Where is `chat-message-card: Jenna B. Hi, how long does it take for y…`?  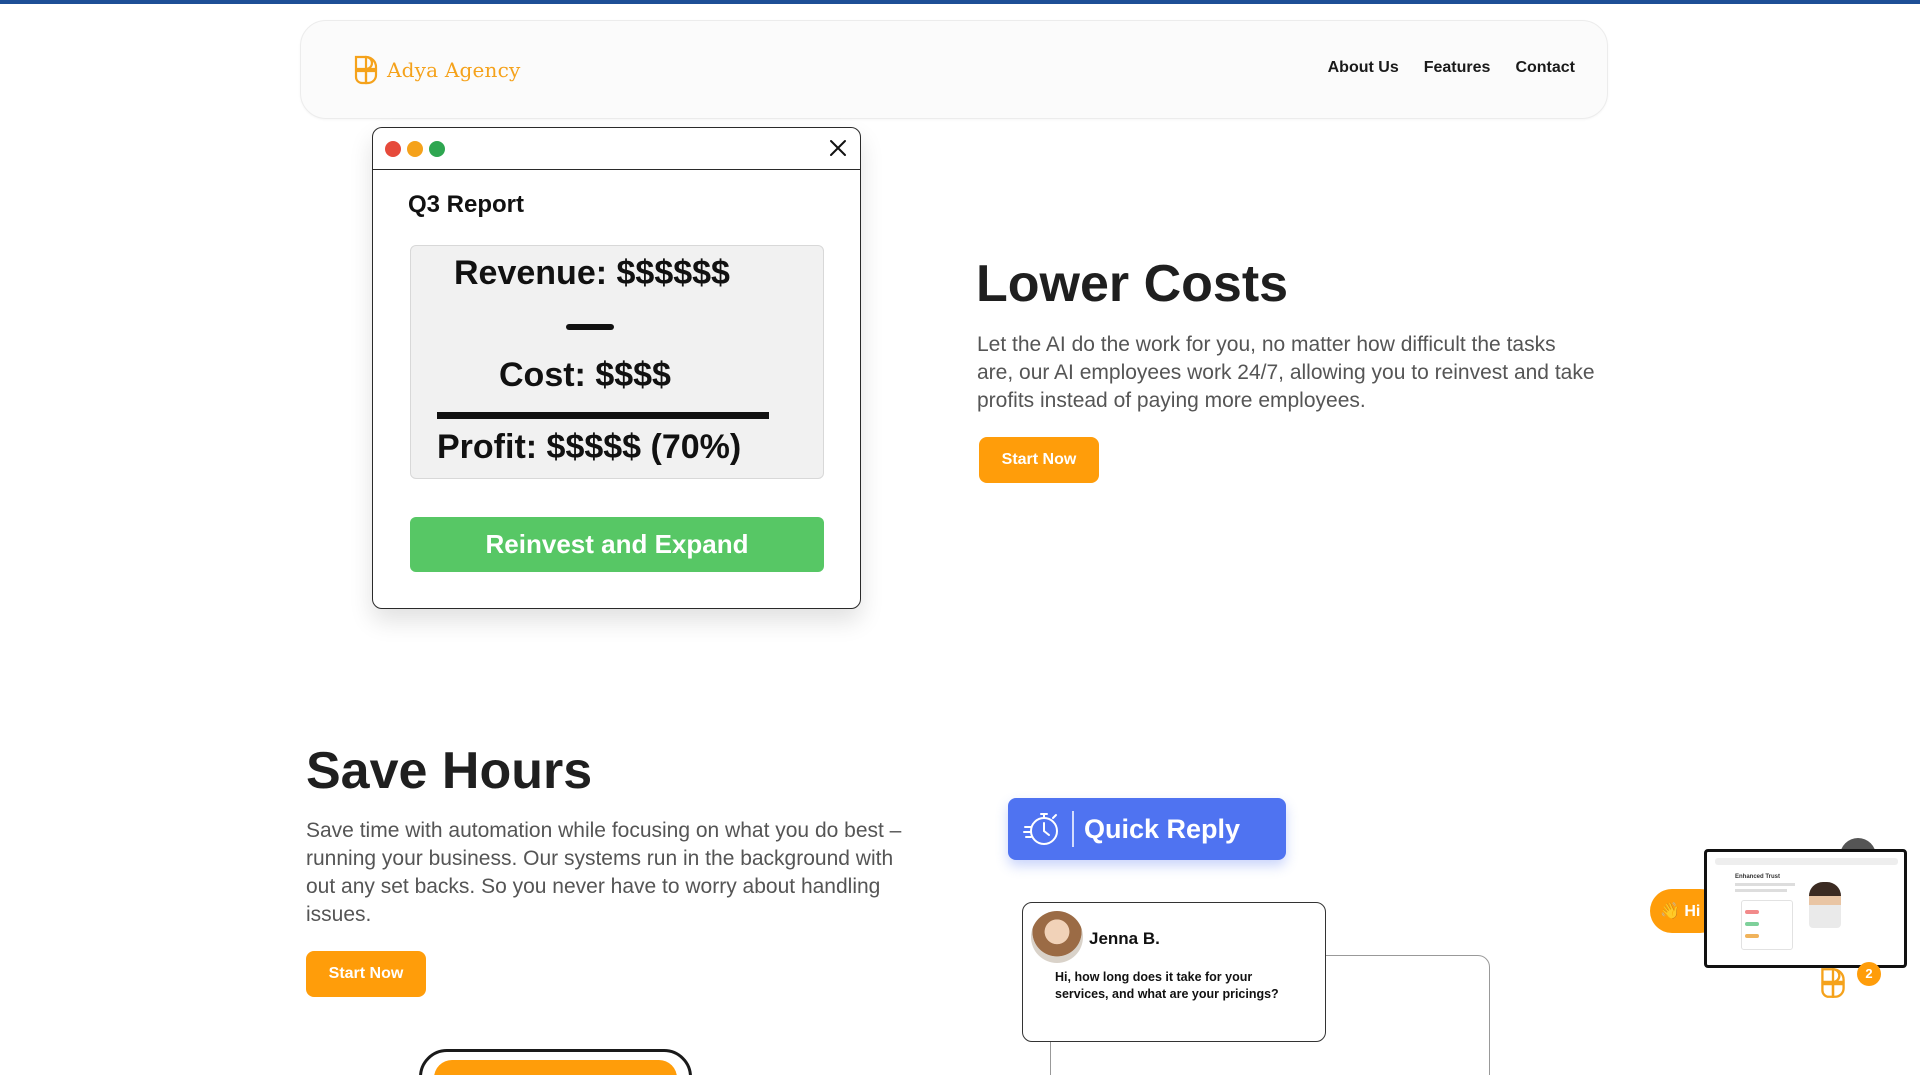 chat-message-card: Jenna B. Hi, how long does it take for y… is located at coordinates (1174, 972).